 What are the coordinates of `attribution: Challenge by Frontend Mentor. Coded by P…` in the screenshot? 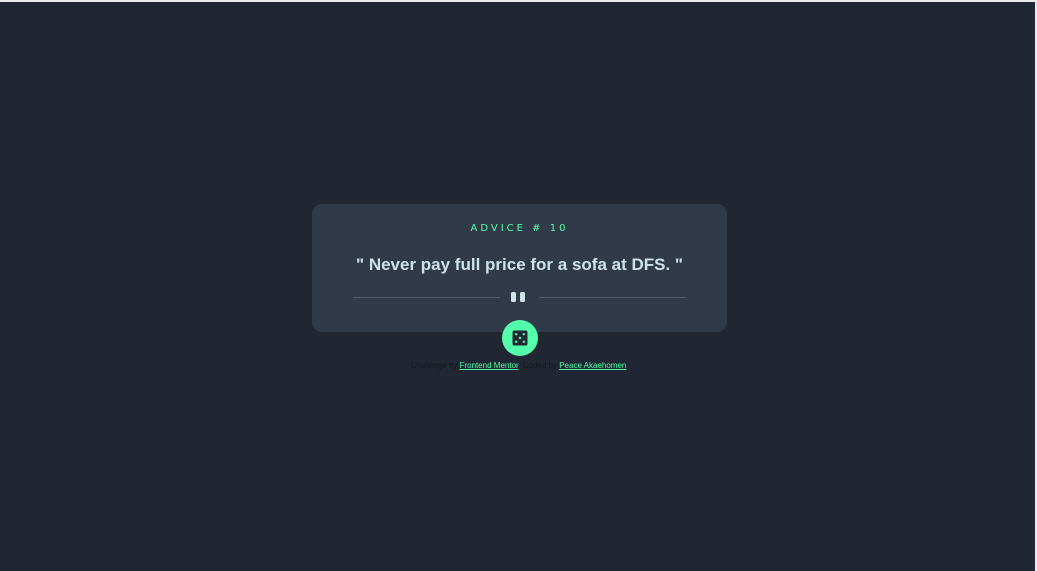 It's located at (518, 366).